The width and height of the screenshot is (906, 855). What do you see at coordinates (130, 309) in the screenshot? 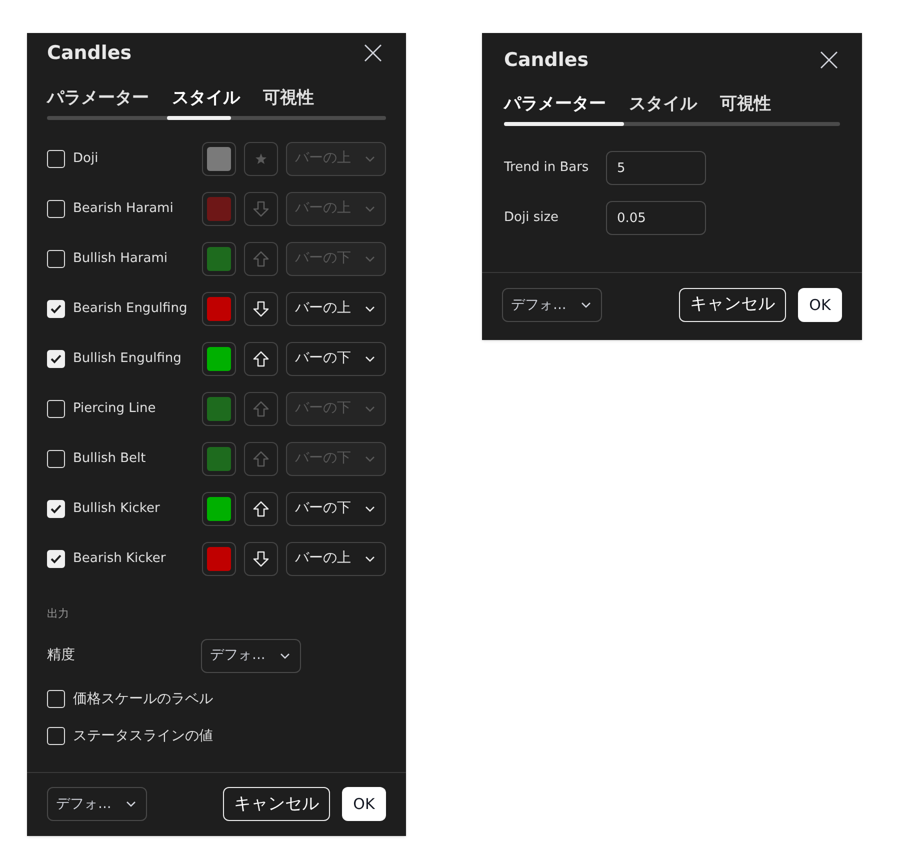
I see `pattern-label: Bearish Engulfing` at bounding box center [130, 309].